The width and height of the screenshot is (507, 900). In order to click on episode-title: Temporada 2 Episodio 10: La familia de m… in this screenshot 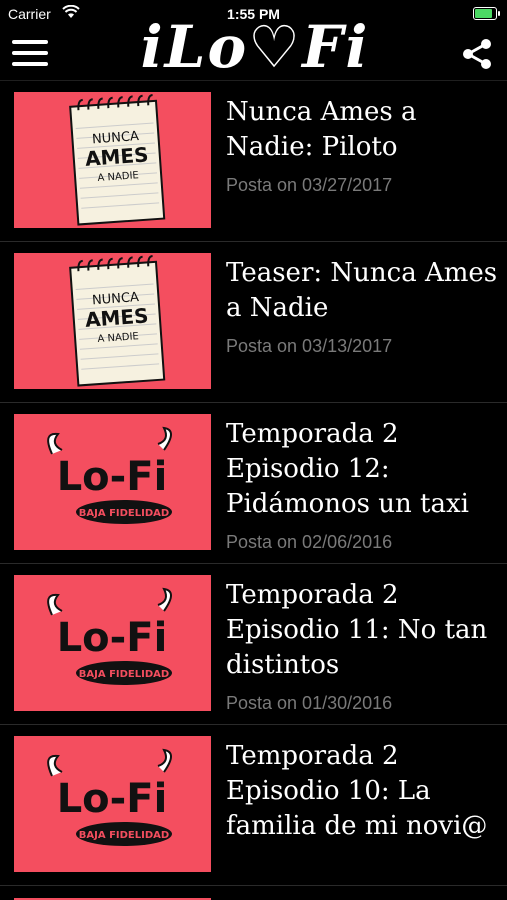, I will do `click(364, 791)`.